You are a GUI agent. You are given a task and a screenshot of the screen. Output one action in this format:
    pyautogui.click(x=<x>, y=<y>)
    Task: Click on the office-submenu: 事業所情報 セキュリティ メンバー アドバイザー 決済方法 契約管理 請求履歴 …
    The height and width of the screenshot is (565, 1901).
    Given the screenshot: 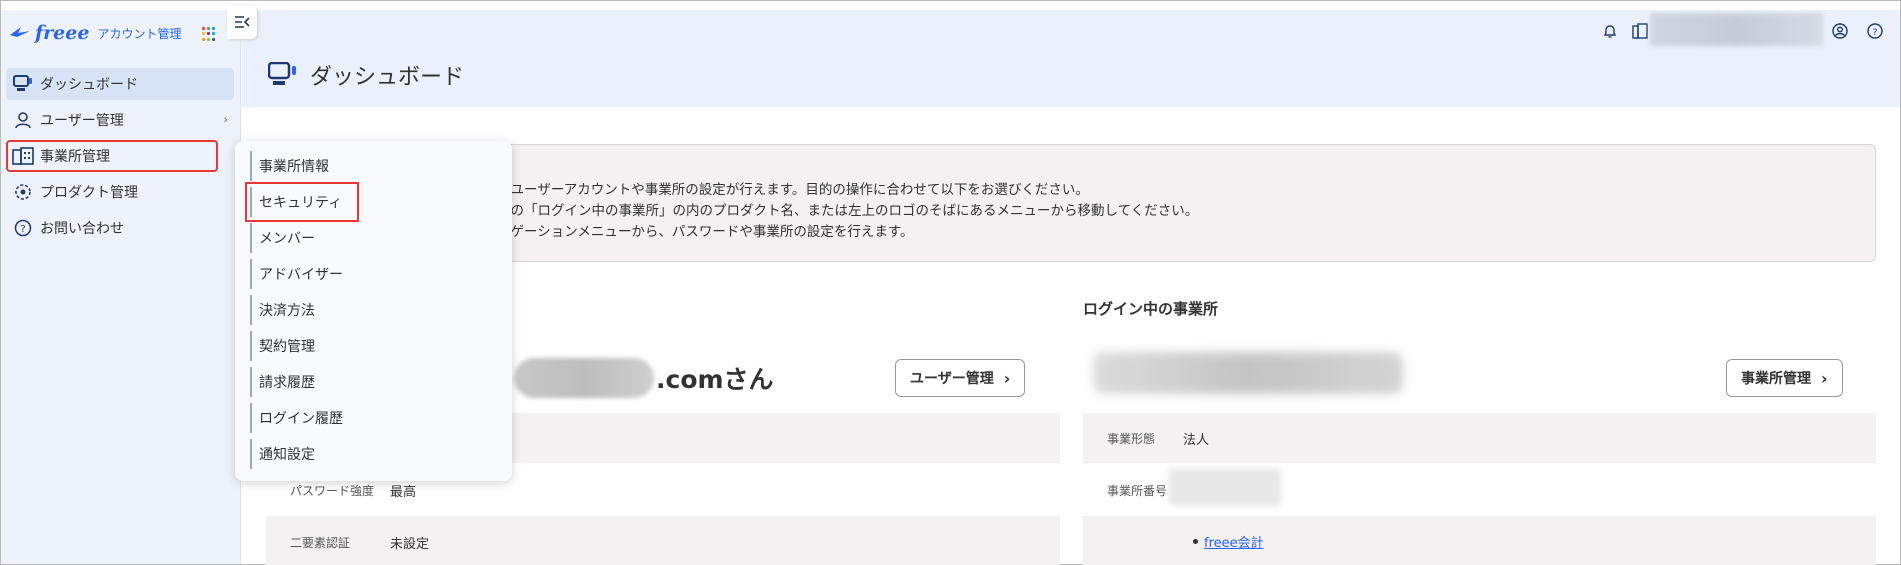 What is the action you would take?
    pyautogui.click(x=373, y=311)
    